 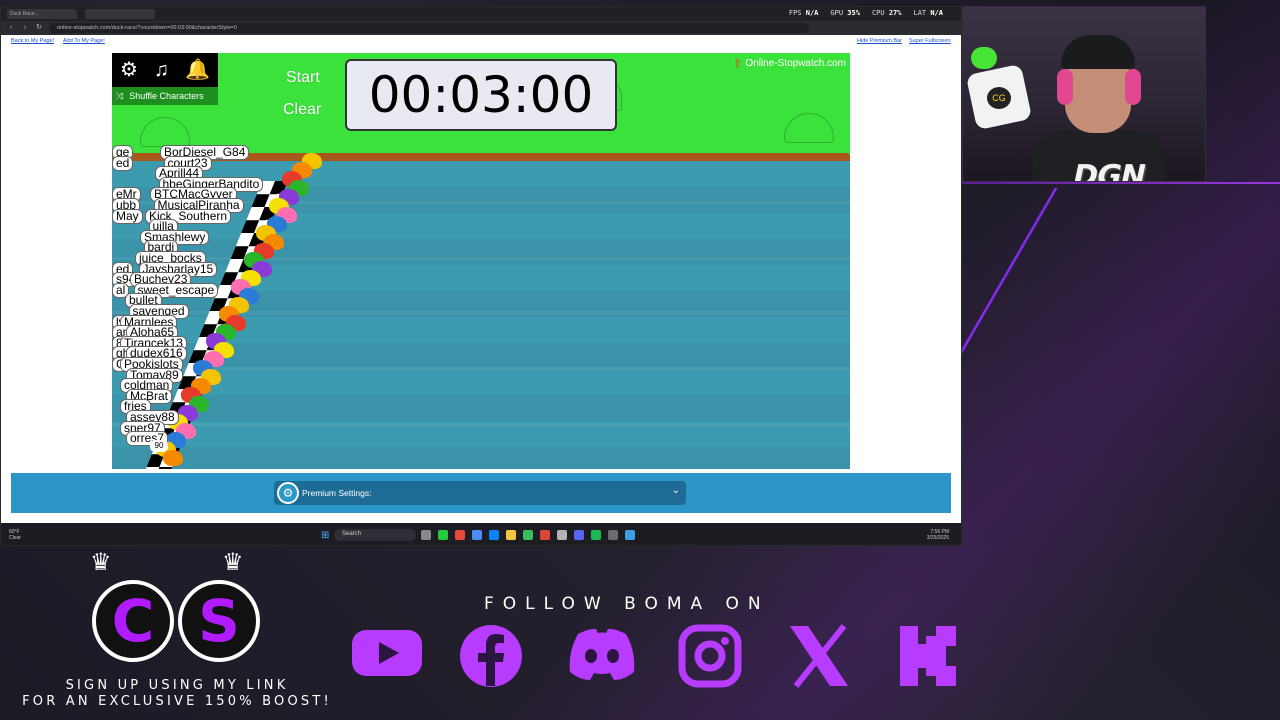 I want to click on racer-name-tag: ed, so click(x=123, y=163).